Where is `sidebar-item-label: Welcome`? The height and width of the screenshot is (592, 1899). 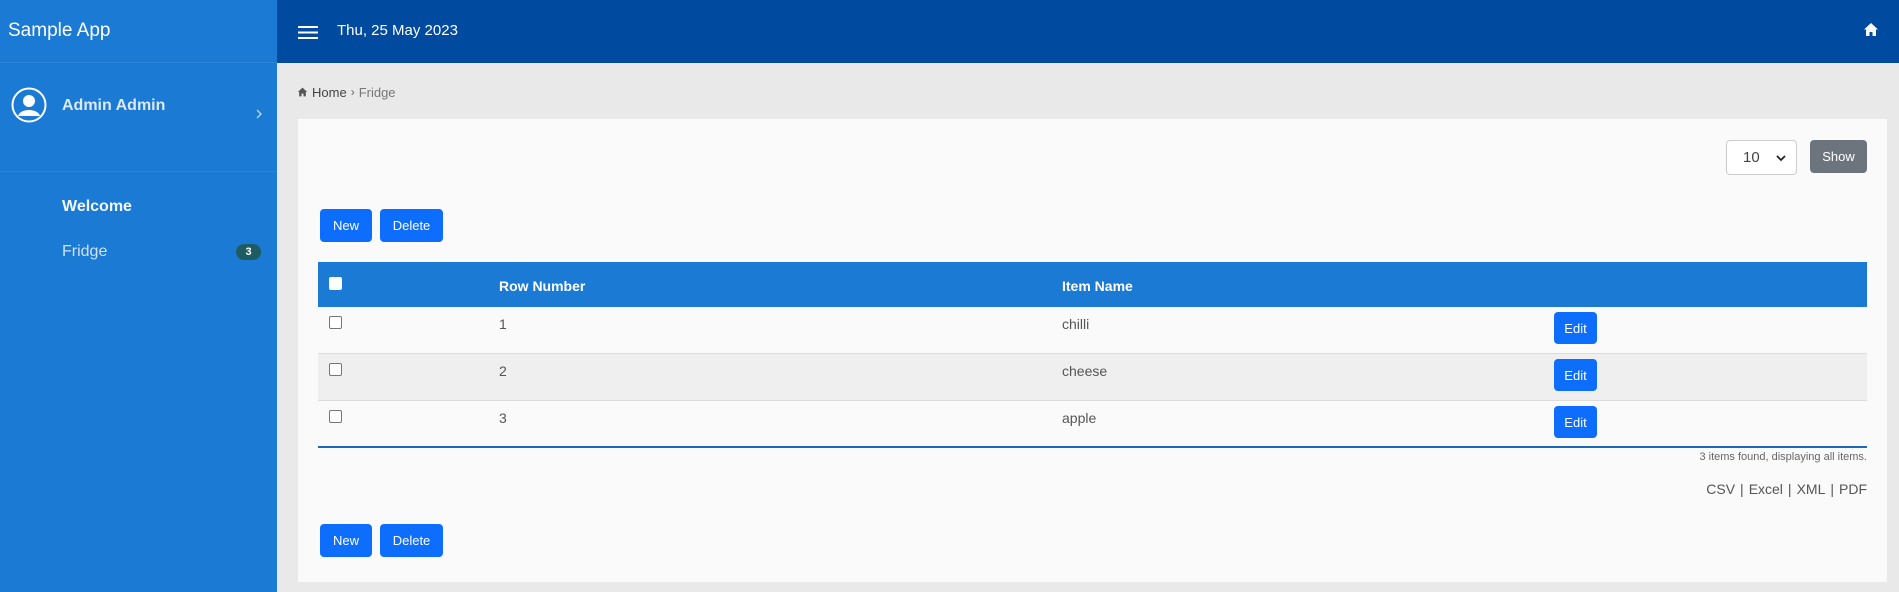
sidebar-item-label: Welcome is located at coordinates (97, 206).